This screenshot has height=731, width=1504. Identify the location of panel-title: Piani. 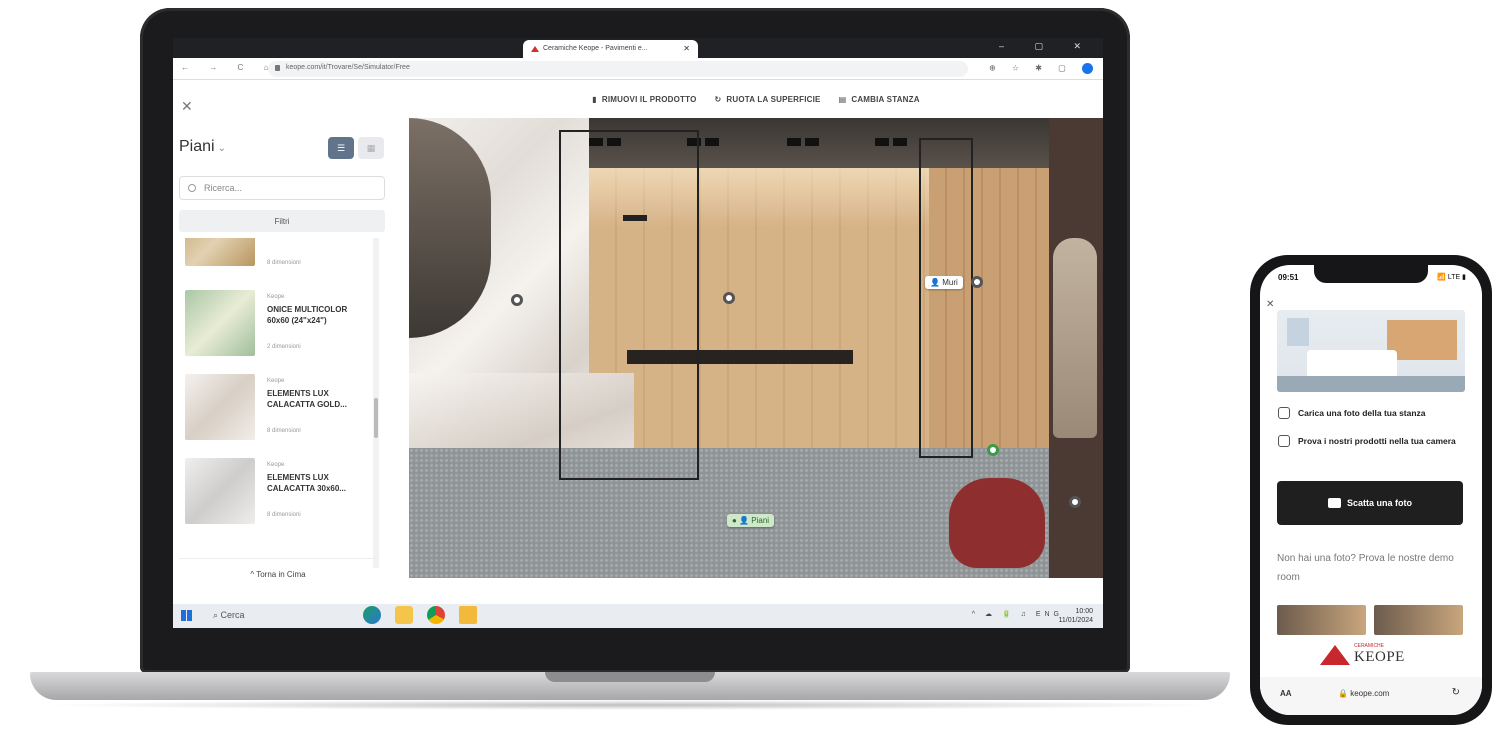
(197, 146).